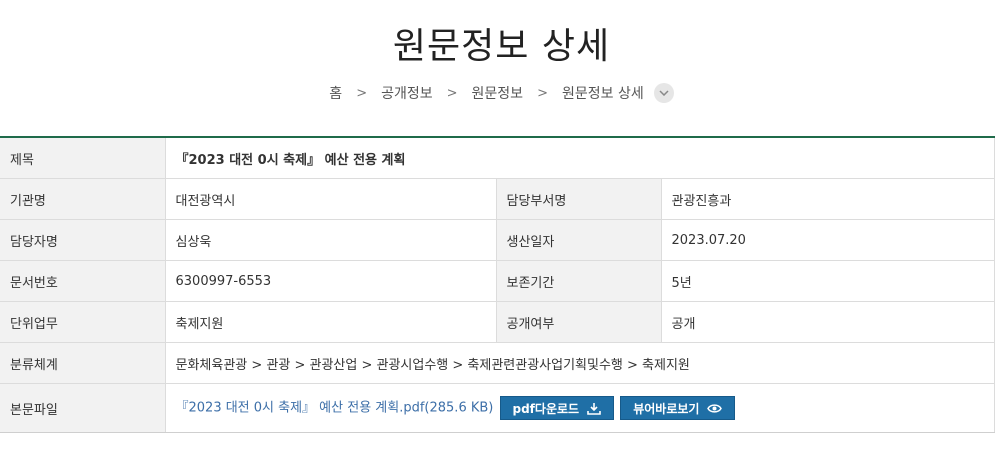 This screenshot has height=453, width=1003. I want to click on download-button-label: pdf다운로드, so click(546, 408).